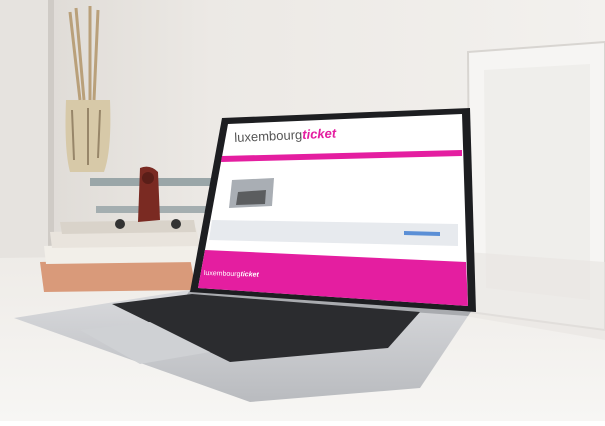 This screenshot has height=426, width=605. I want to click on book-stack, so click(120, 256).